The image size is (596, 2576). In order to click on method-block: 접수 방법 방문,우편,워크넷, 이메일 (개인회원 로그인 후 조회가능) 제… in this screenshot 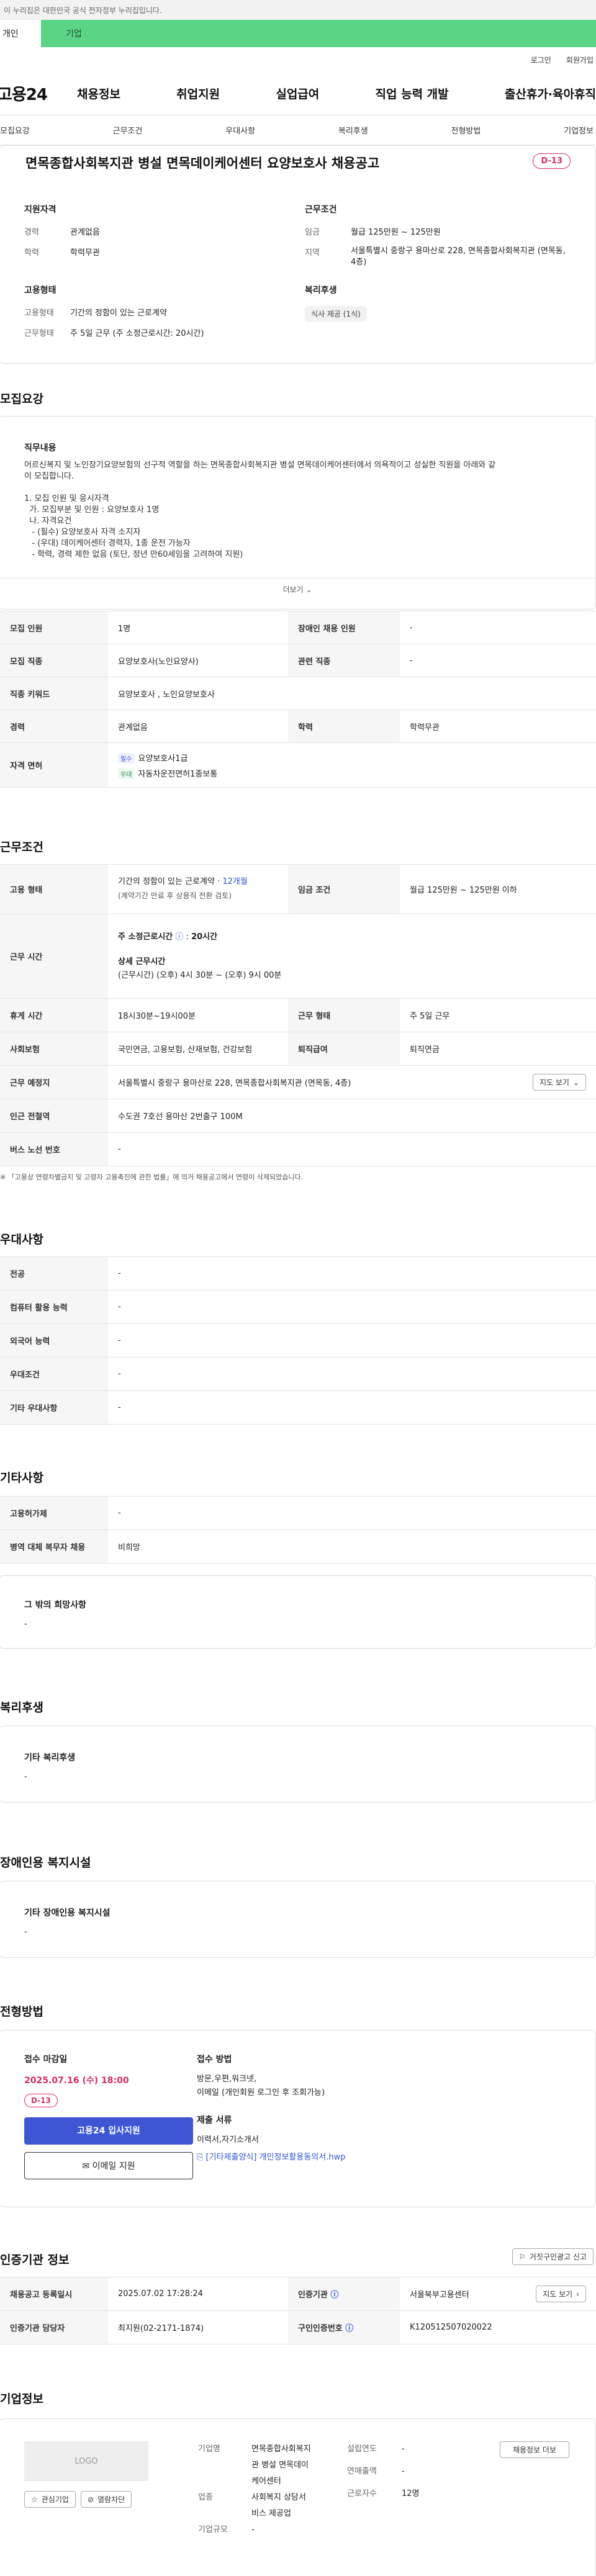, I will do `click(271, 2108)`.